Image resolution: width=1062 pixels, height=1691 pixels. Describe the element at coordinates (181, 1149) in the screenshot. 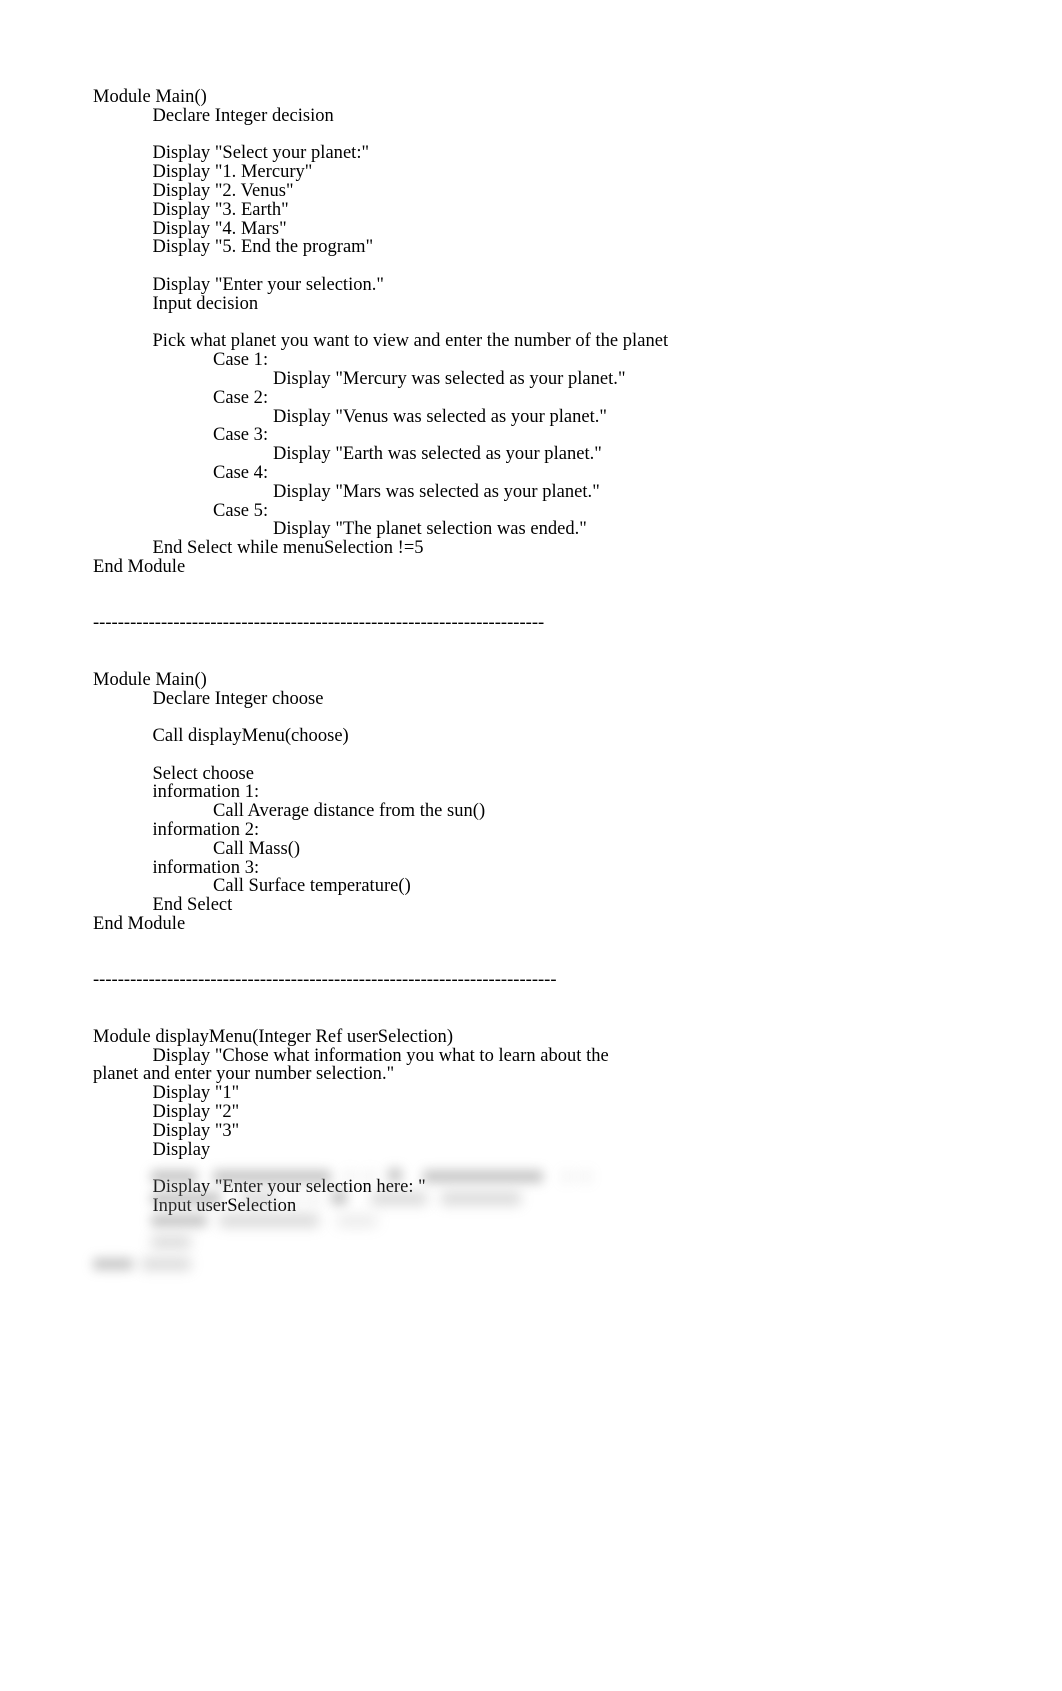

I see `code-line: Display` at that location.